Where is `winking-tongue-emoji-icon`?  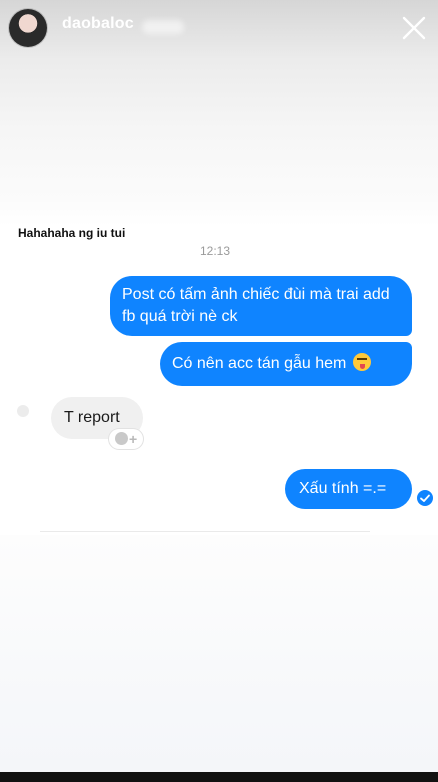
winking-tongue-emoji-icon is located at coordinates (361, 362).